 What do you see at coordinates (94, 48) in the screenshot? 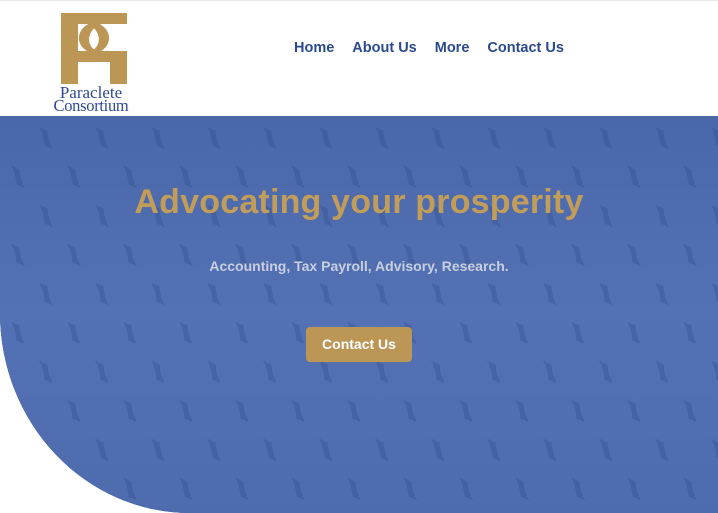
I see `logo-mark-icon` at bounding box center [94, 48].